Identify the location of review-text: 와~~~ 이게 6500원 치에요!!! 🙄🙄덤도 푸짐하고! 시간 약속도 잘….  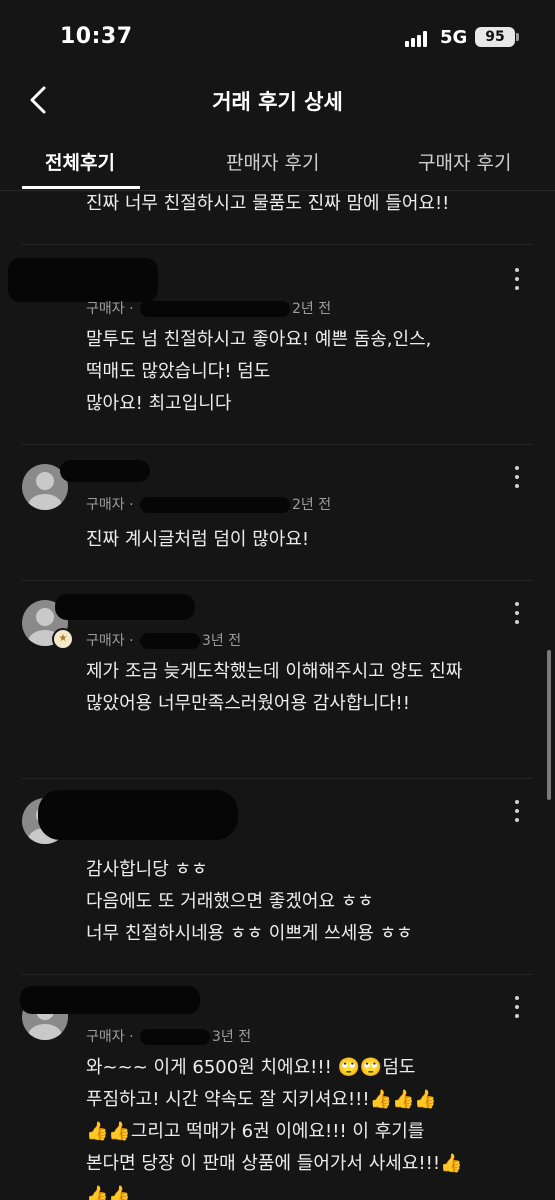
(274, 1128).